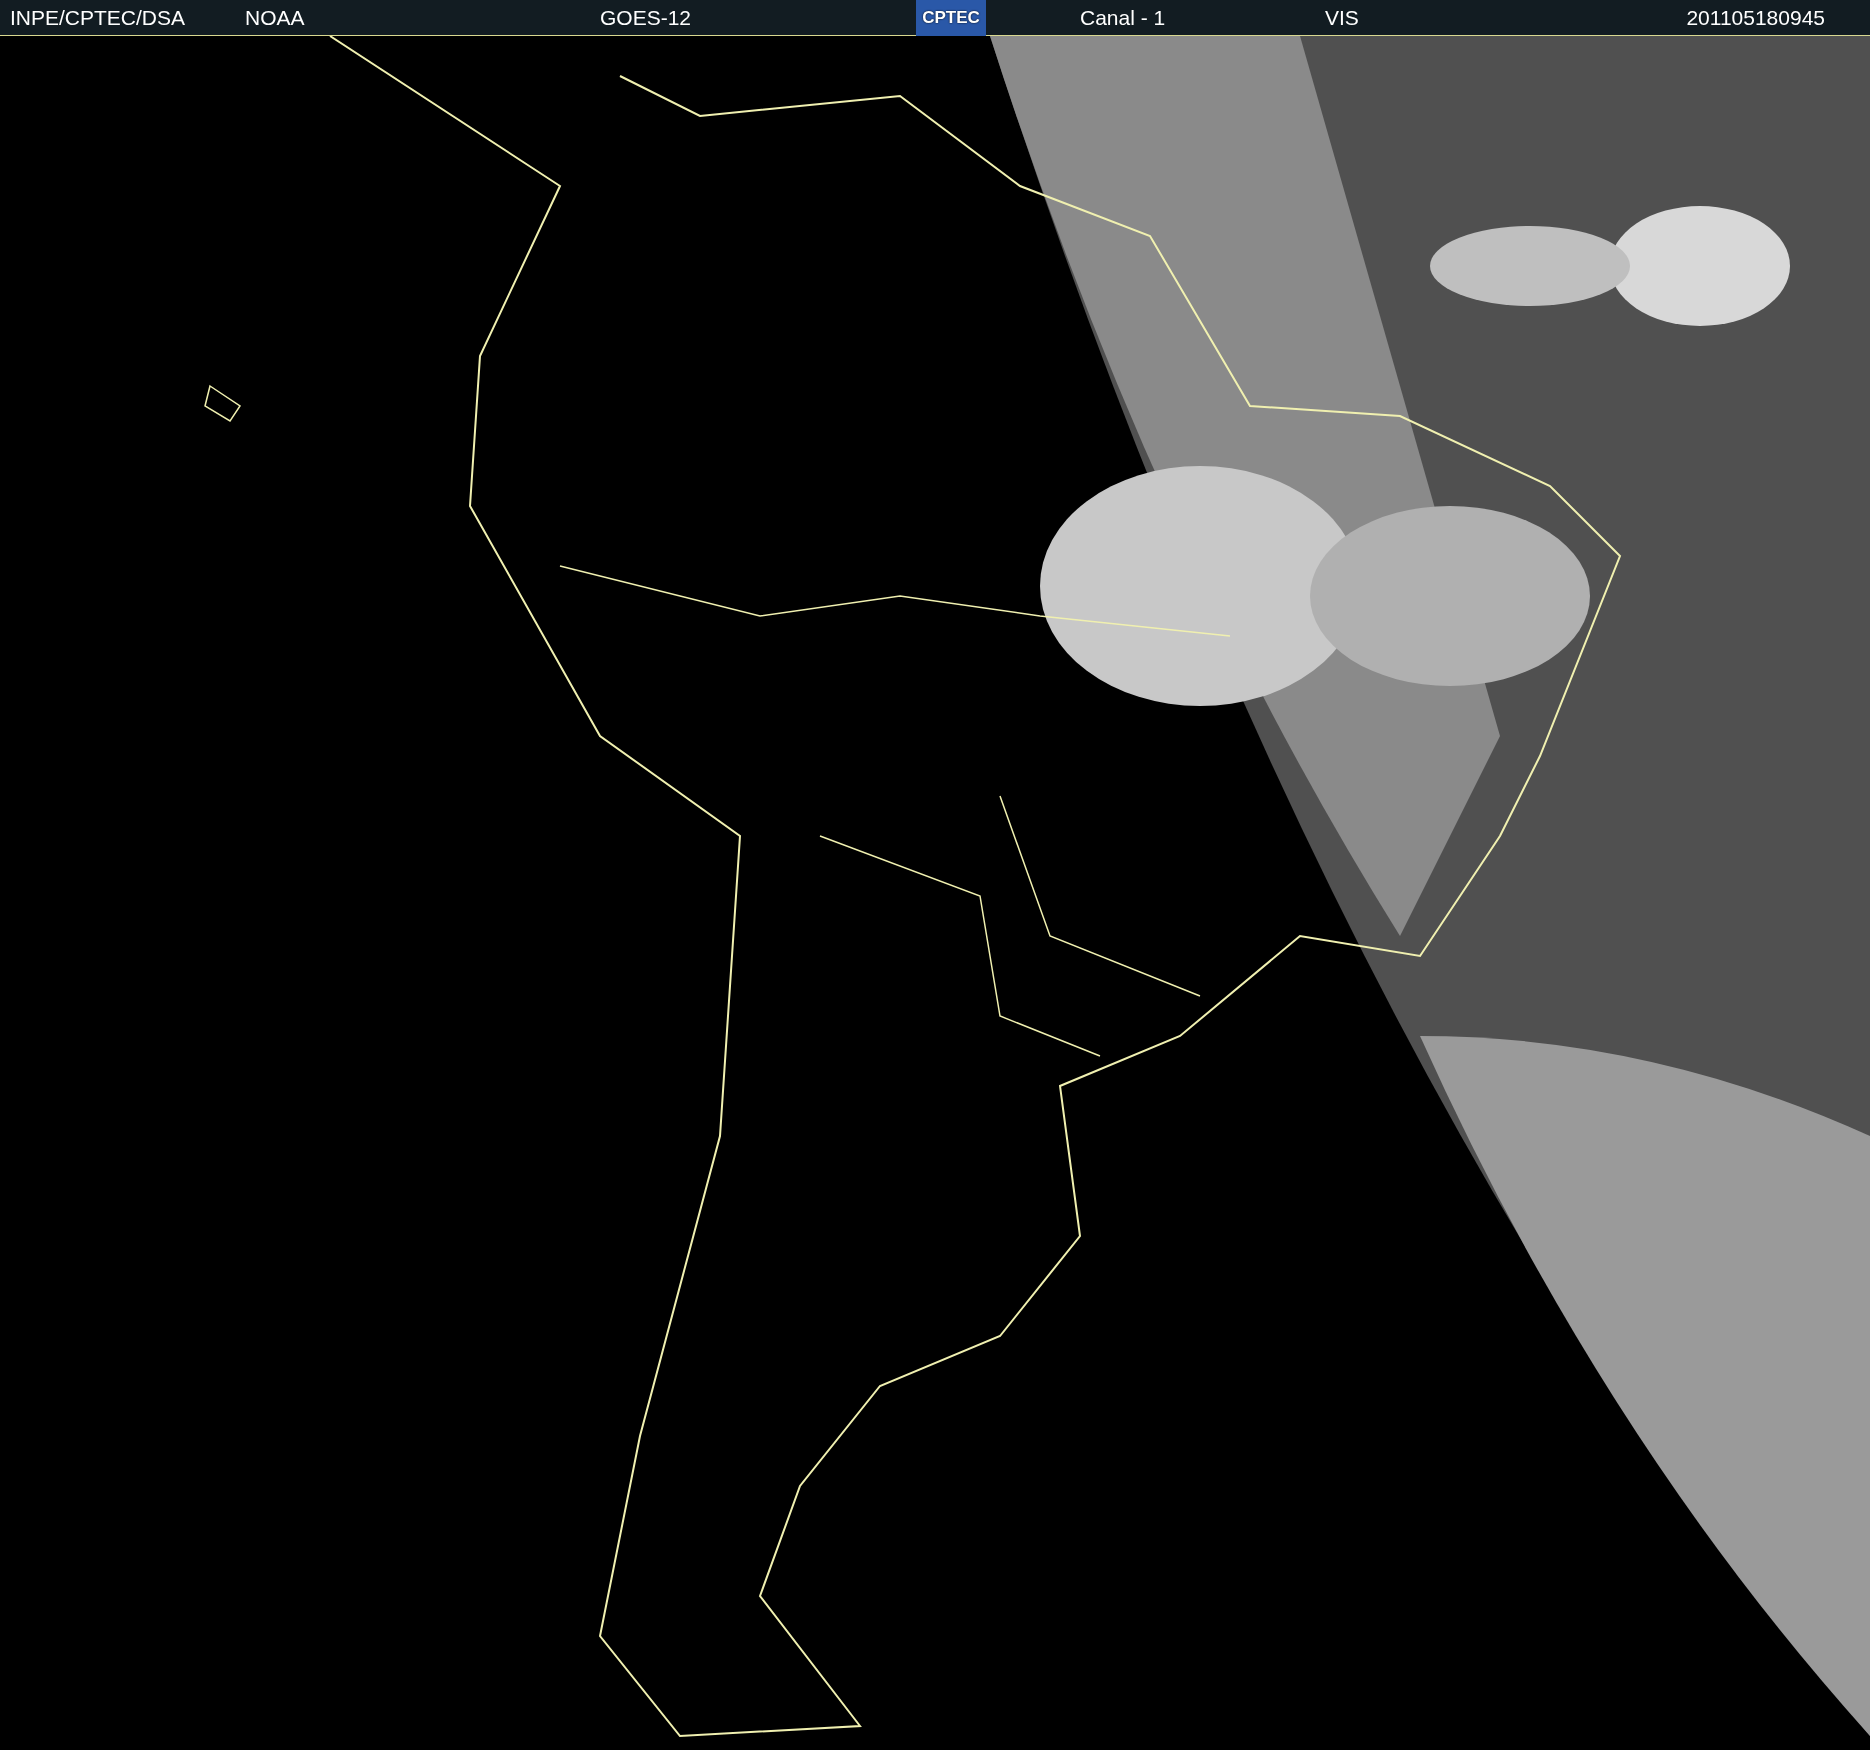  What do you see at coordinates (1123, 17) in the screenshot?
I see `channel-label: Canal - 1` at bounding box center [1123, 17].